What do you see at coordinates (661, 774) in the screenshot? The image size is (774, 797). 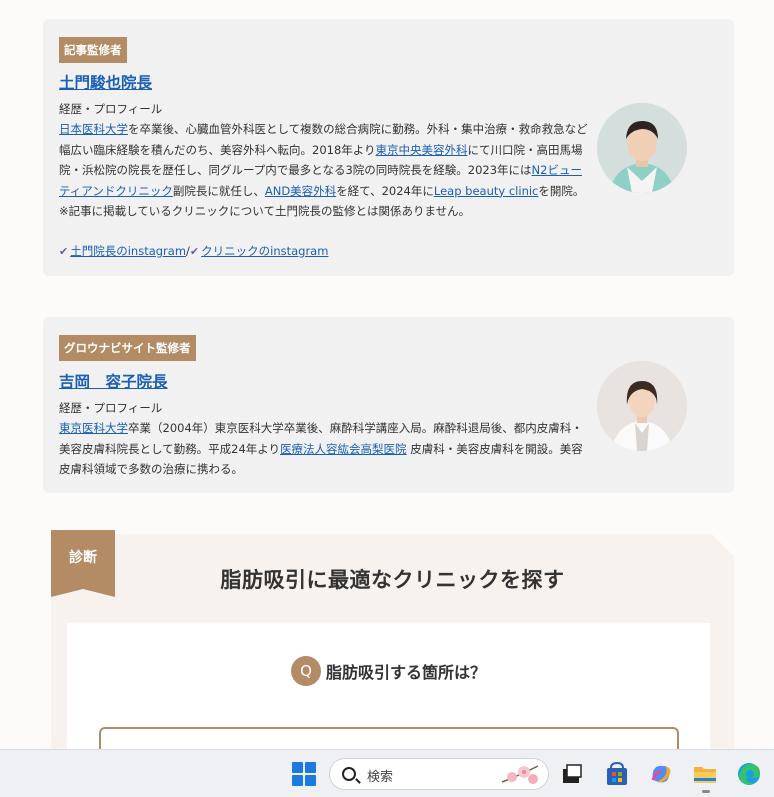 I see `copilot-icon` at bounding box center [661, 774].